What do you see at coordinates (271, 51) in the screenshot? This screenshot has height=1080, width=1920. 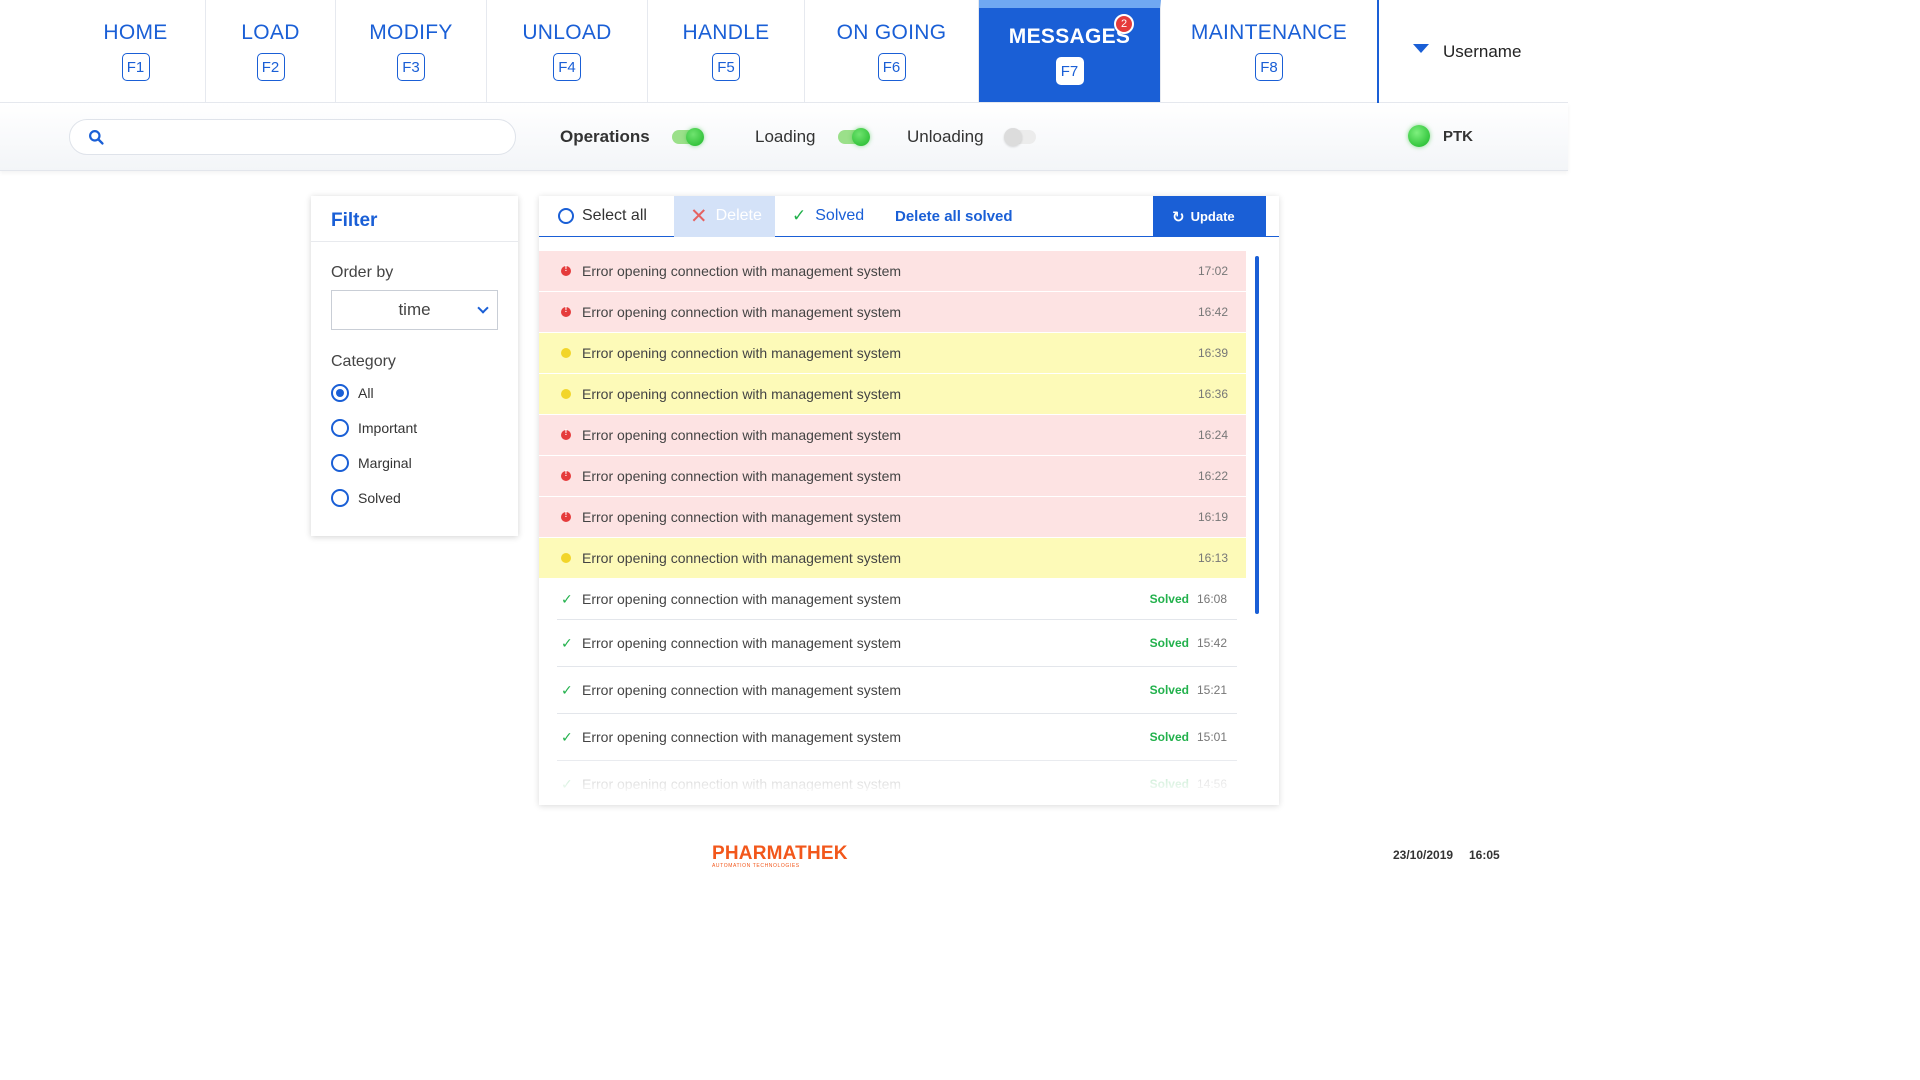 I see `tab-load: LOAD F2` at bounding box center [271, 51].